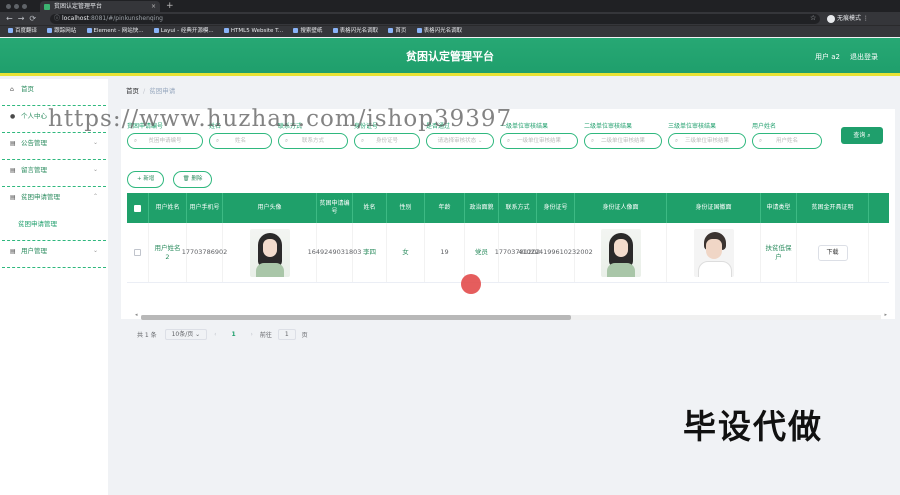 The image size is (900, 495). I want to click on column-header: 政治面貌, so click(482, 208).